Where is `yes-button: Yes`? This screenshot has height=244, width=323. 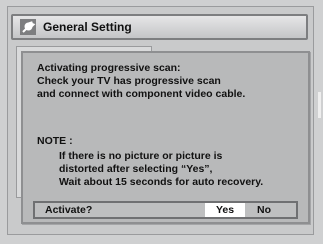
yes-button: Yes is located at coordinates (225, 210).